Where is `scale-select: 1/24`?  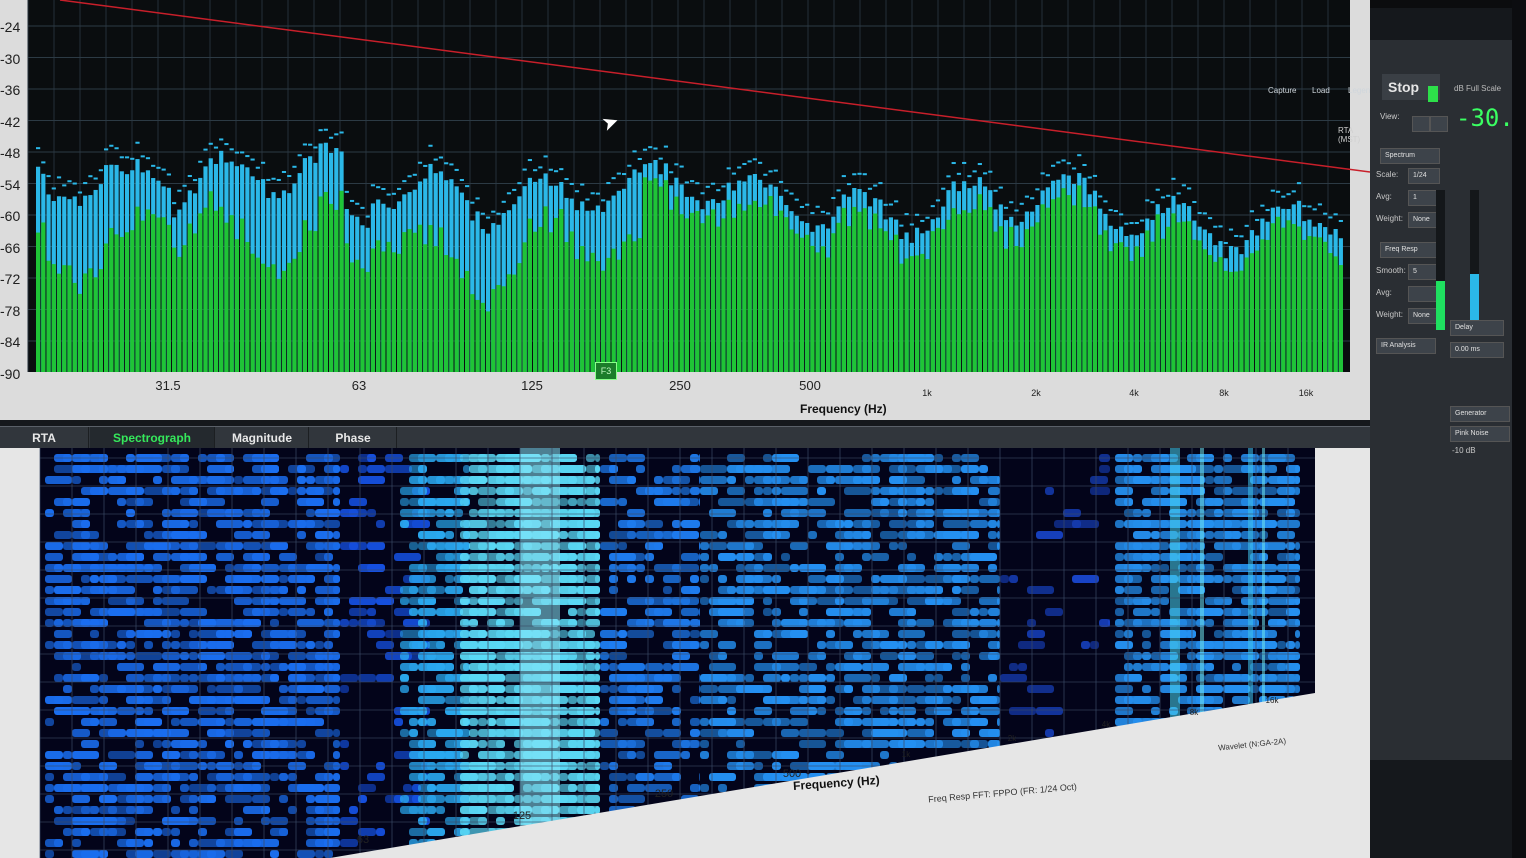
scale-select: 1/24 is located at coordinates (1424, 176).